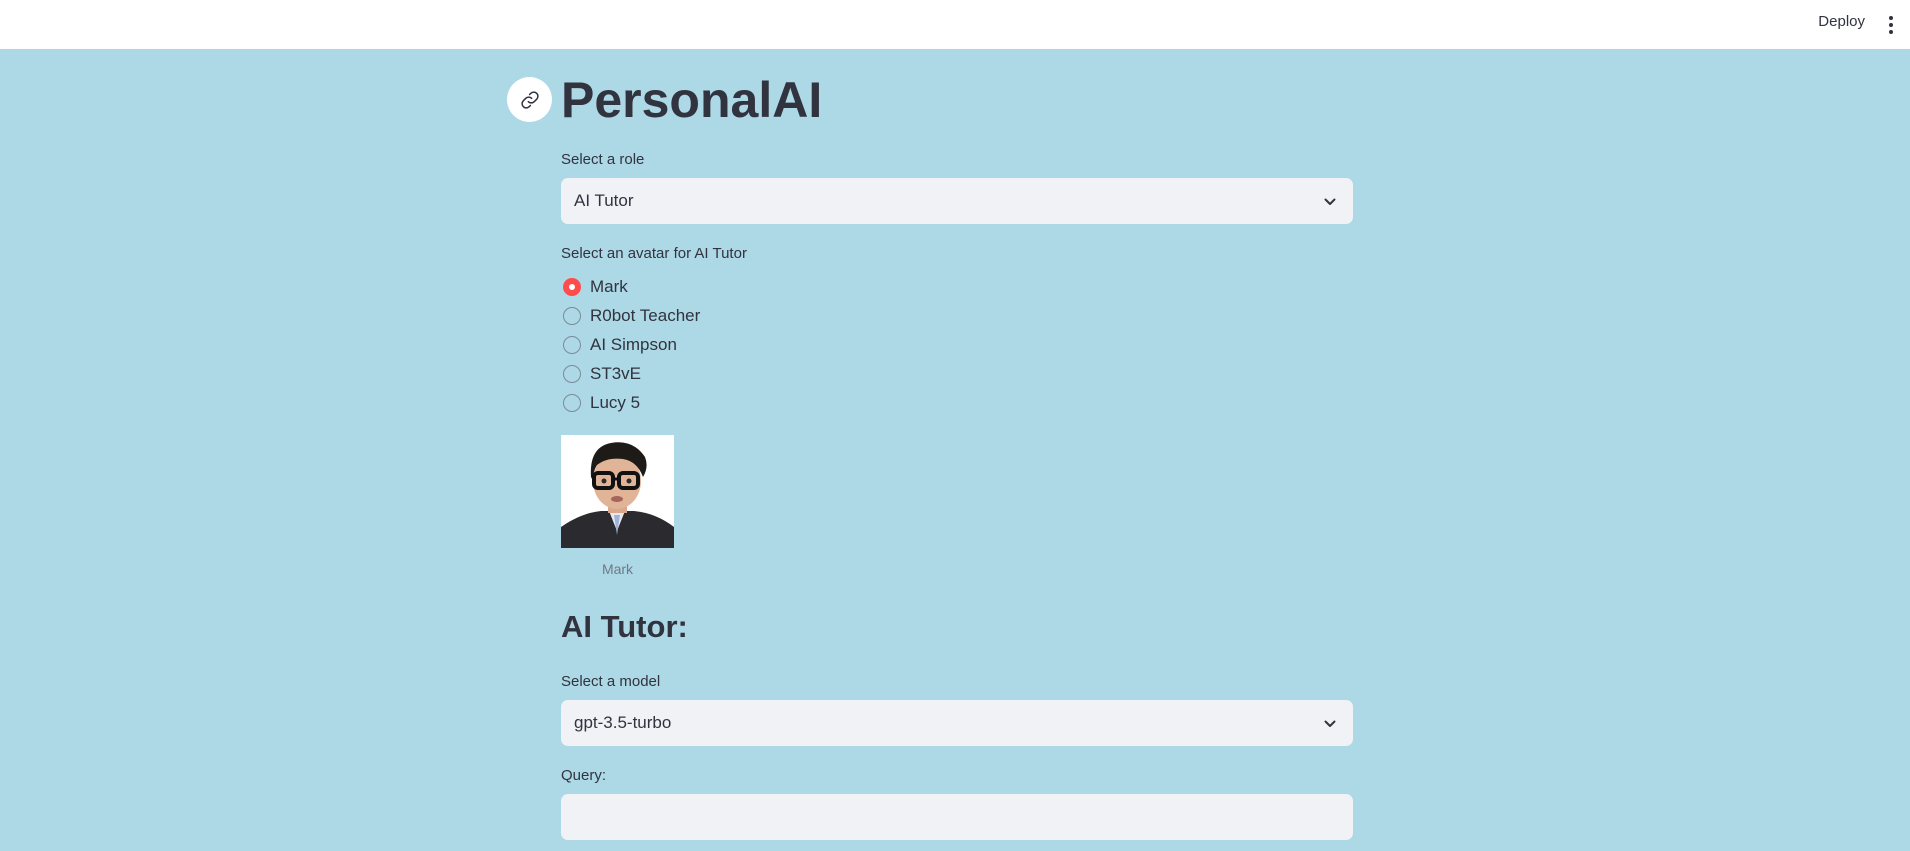 The image size is (1910, 851). What do you see at coordinates (633, 344) in the screenshot?
I see `radio-option-label: AI Simpson` at bounding box center [633, 344].